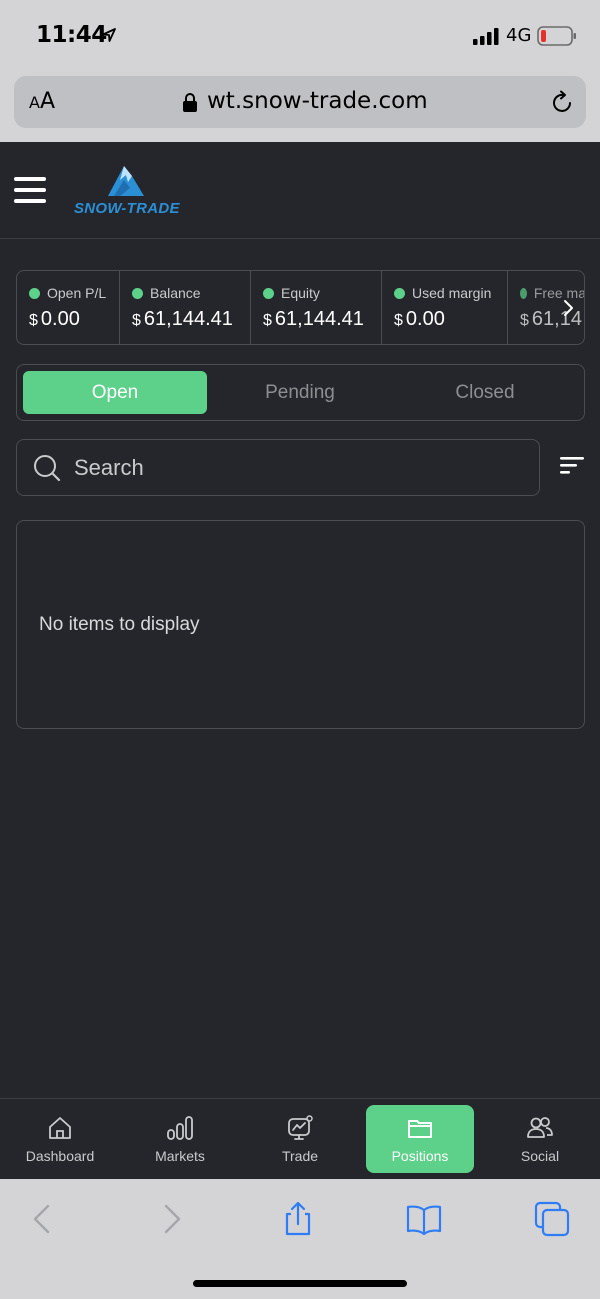  I want to click on bottom-nav: Dashboard Markets Trade Positions Social, so click(300, 1138).